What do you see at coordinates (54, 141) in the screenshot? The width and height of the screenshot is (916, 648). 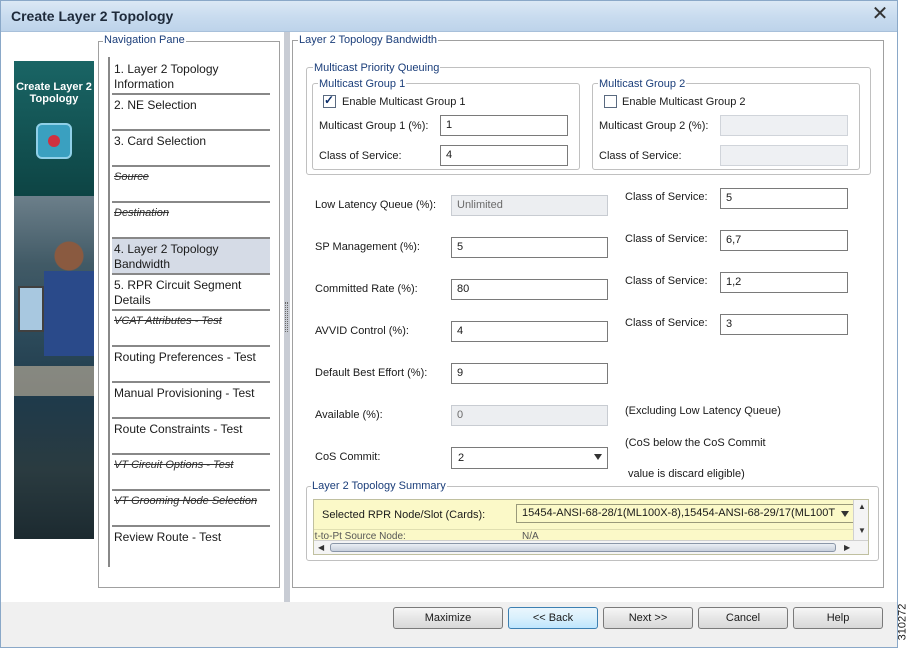 I see `topology-icon` at bounding box center [54, 141].